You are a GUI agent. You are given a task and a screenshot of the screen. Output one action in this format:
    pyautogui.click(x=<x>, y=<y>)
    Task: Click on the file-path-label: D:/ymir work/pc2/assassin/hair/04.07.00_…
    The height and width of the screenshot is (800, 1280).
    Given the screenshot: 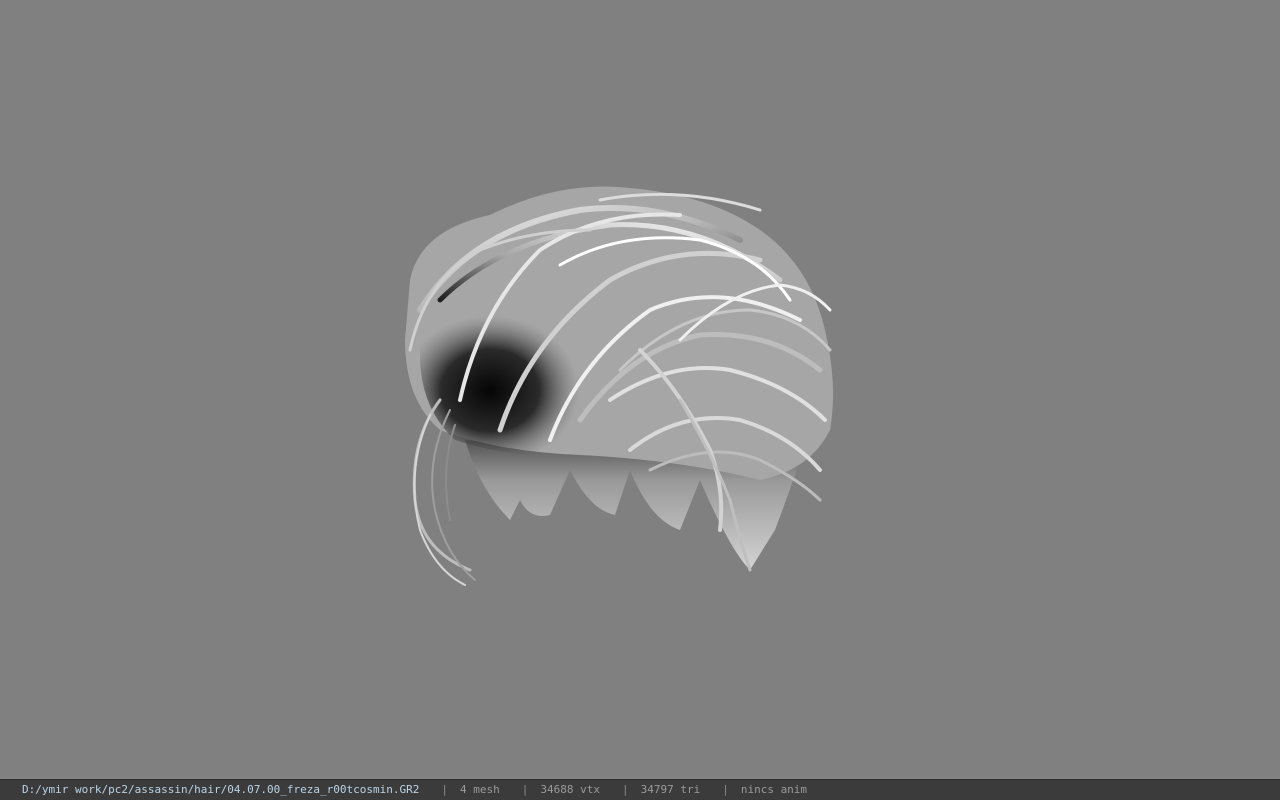 What is the action you would take?
    pyautogui.click(x=221, y=789)
    